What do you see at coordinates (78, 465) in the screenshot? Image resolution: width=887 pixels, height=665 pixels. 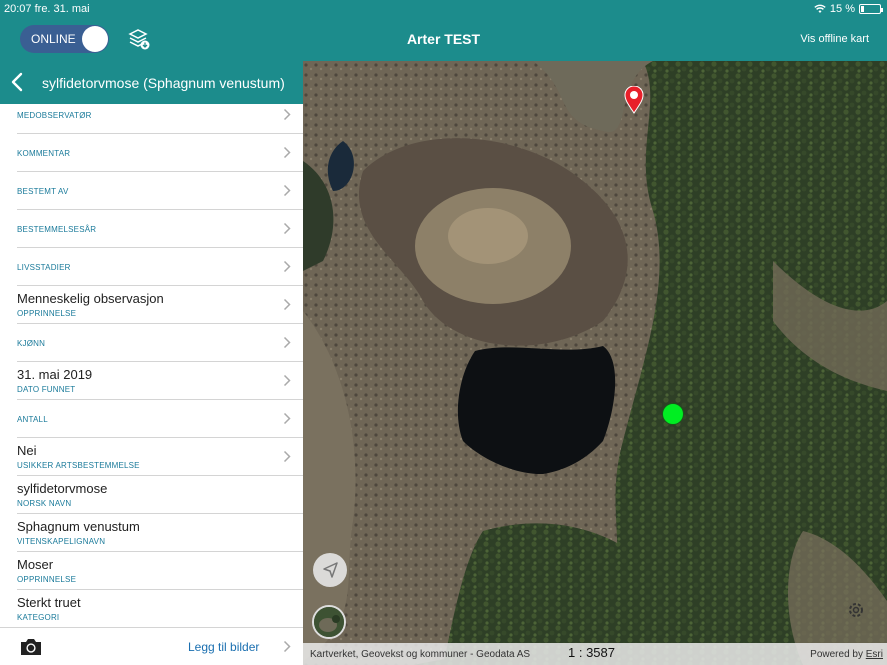 I see `field-label: USIKKER ARTSBESTEMMELSE` at bounding box center [78, 465].